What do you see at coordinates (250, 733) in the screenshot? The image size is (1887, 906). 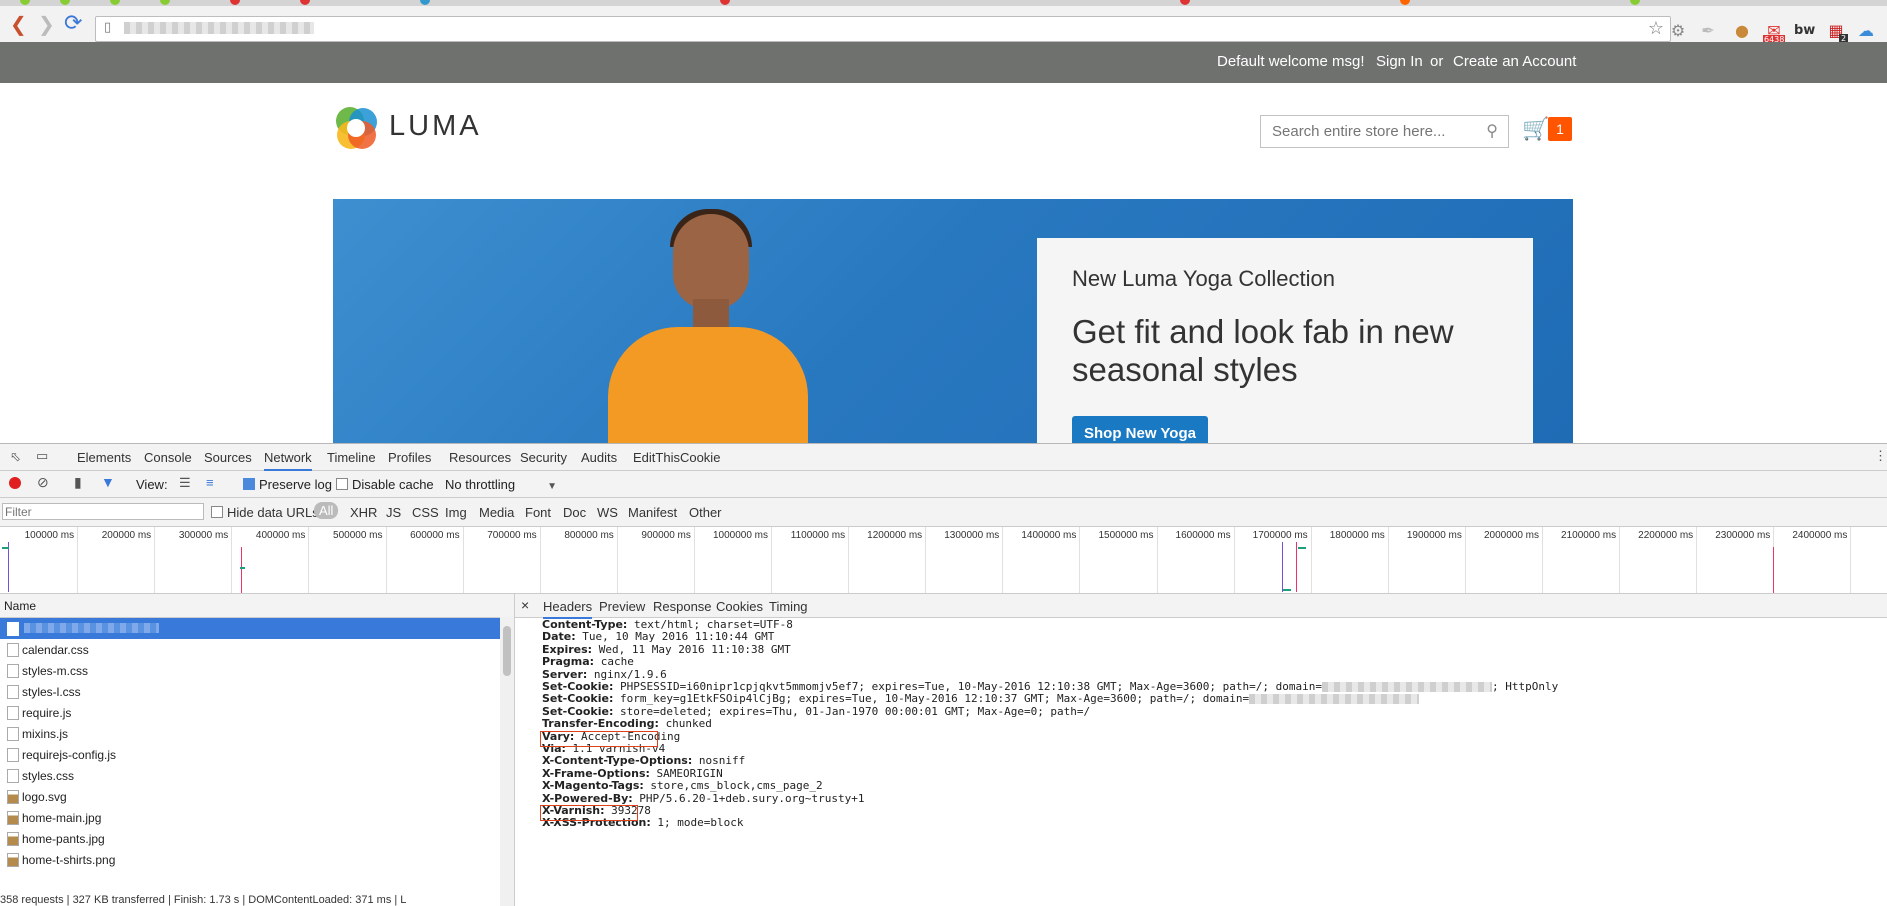 I see `request-row: mixins.js` at bounding box center [250, 733].